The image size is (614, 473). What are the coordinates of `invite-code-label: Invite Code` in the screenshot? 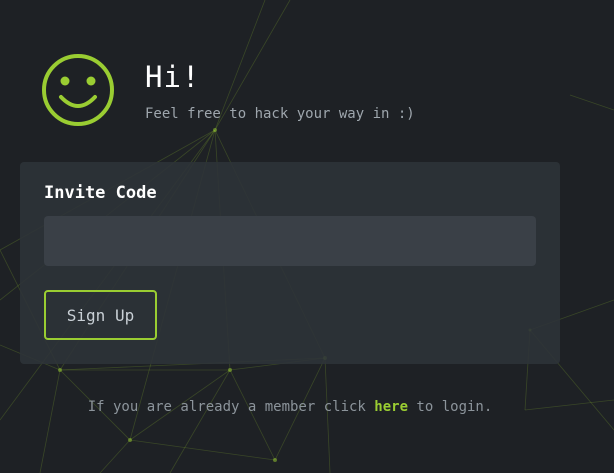 It's located at (100, 193).